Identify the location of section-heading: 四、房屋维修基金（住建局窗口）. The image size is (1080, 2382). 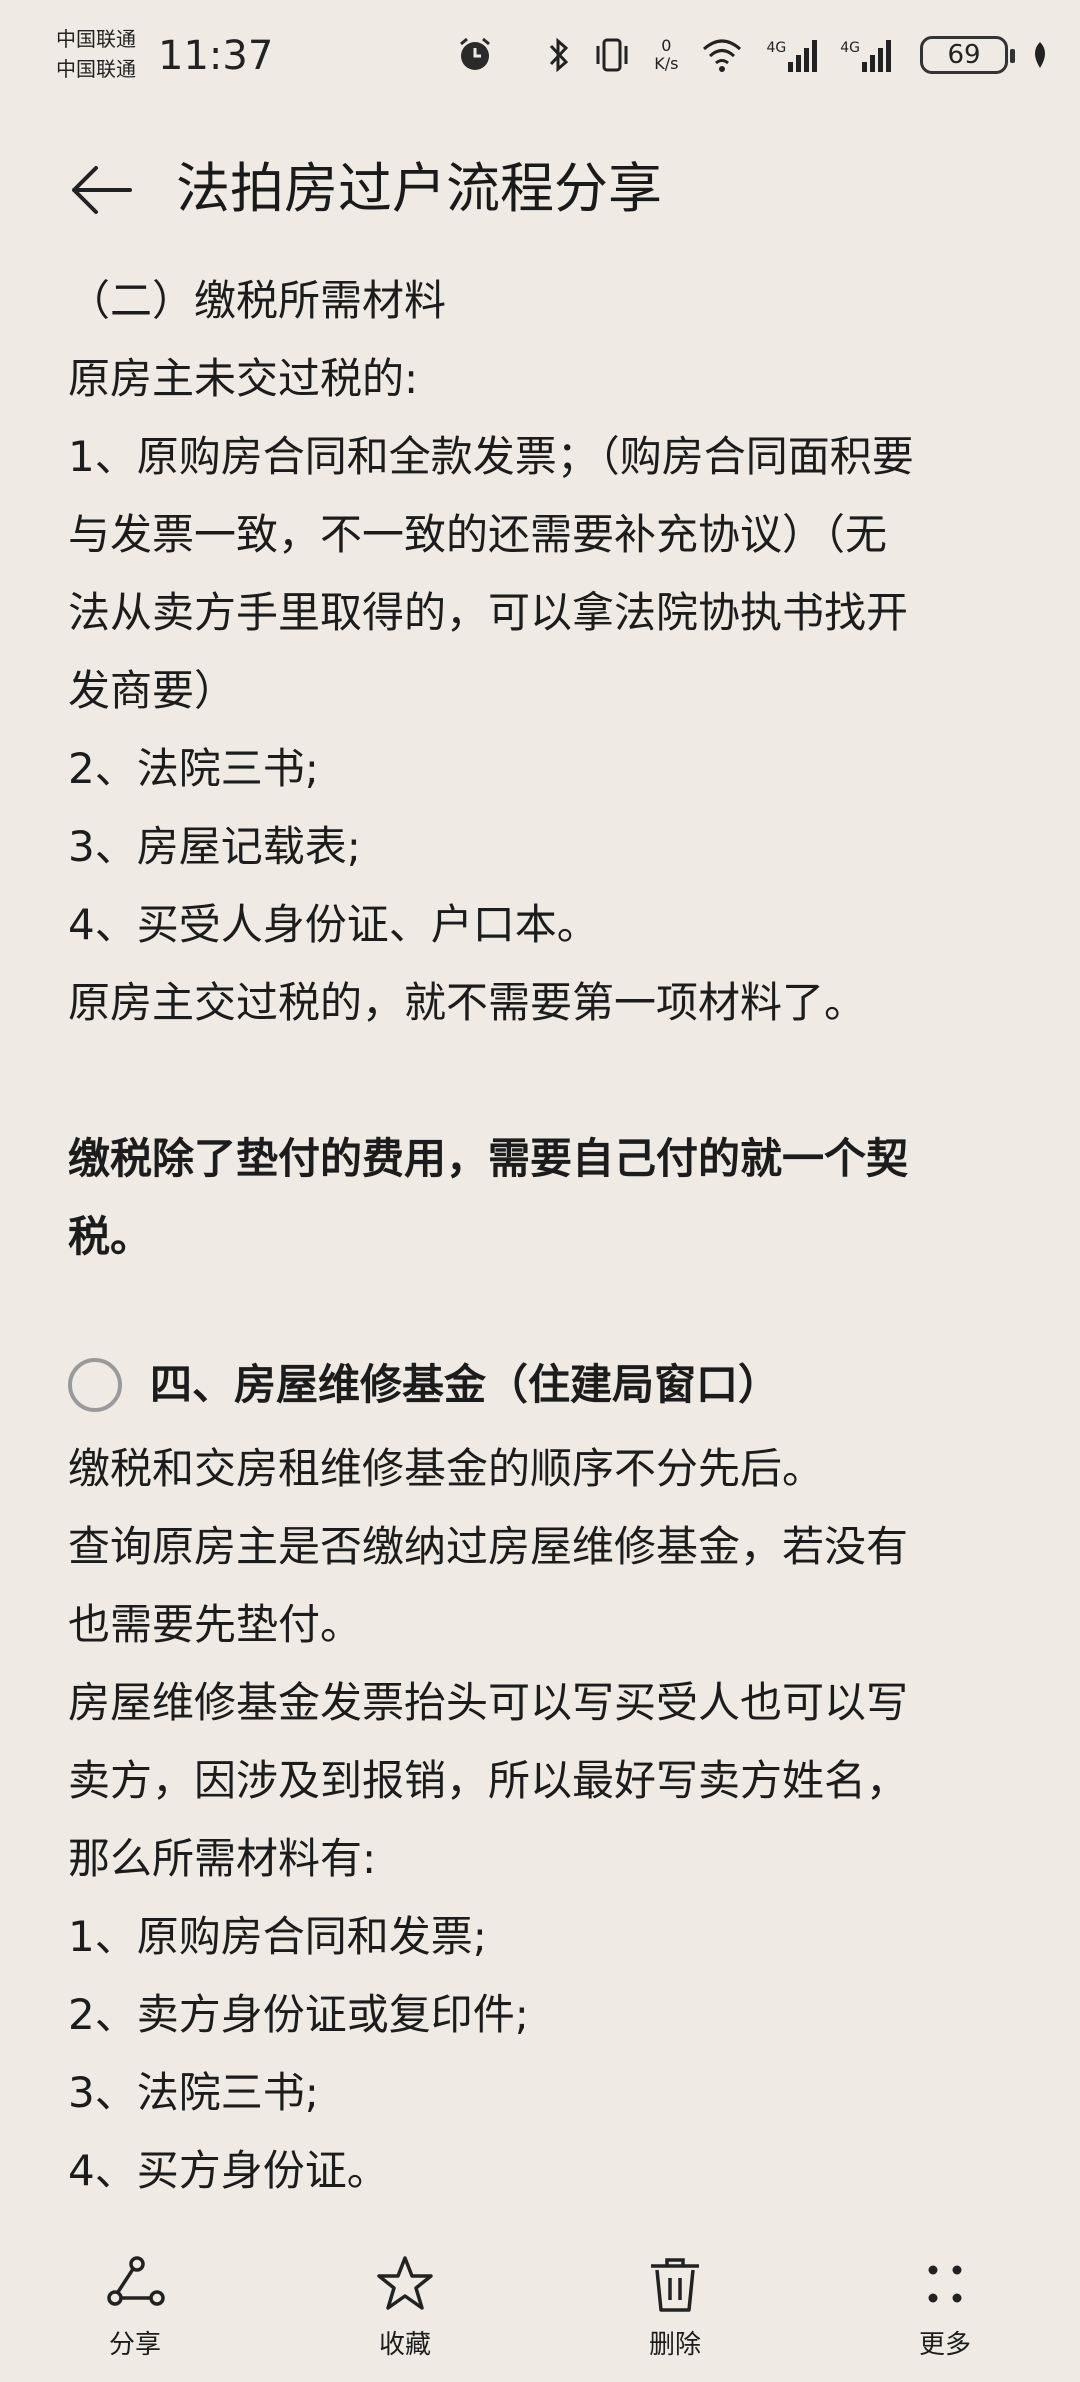
(543, 1385).